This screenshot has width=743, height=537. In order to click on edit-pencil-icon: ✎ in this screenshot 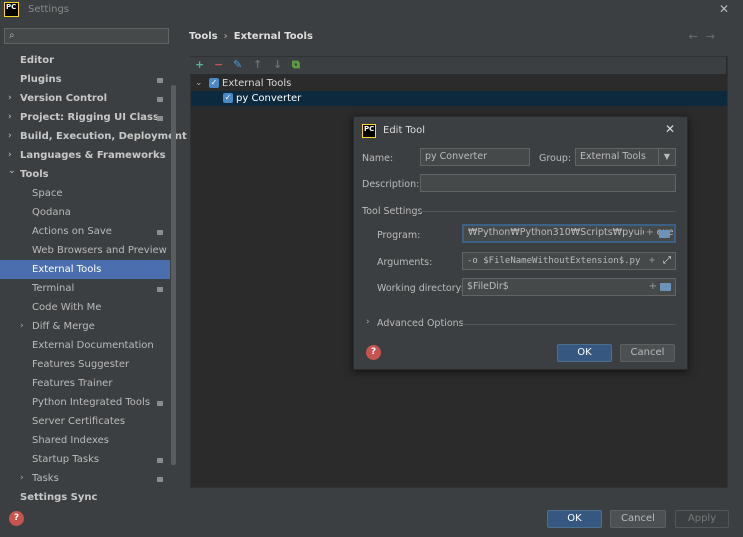, I will do `click(237, 64)`.